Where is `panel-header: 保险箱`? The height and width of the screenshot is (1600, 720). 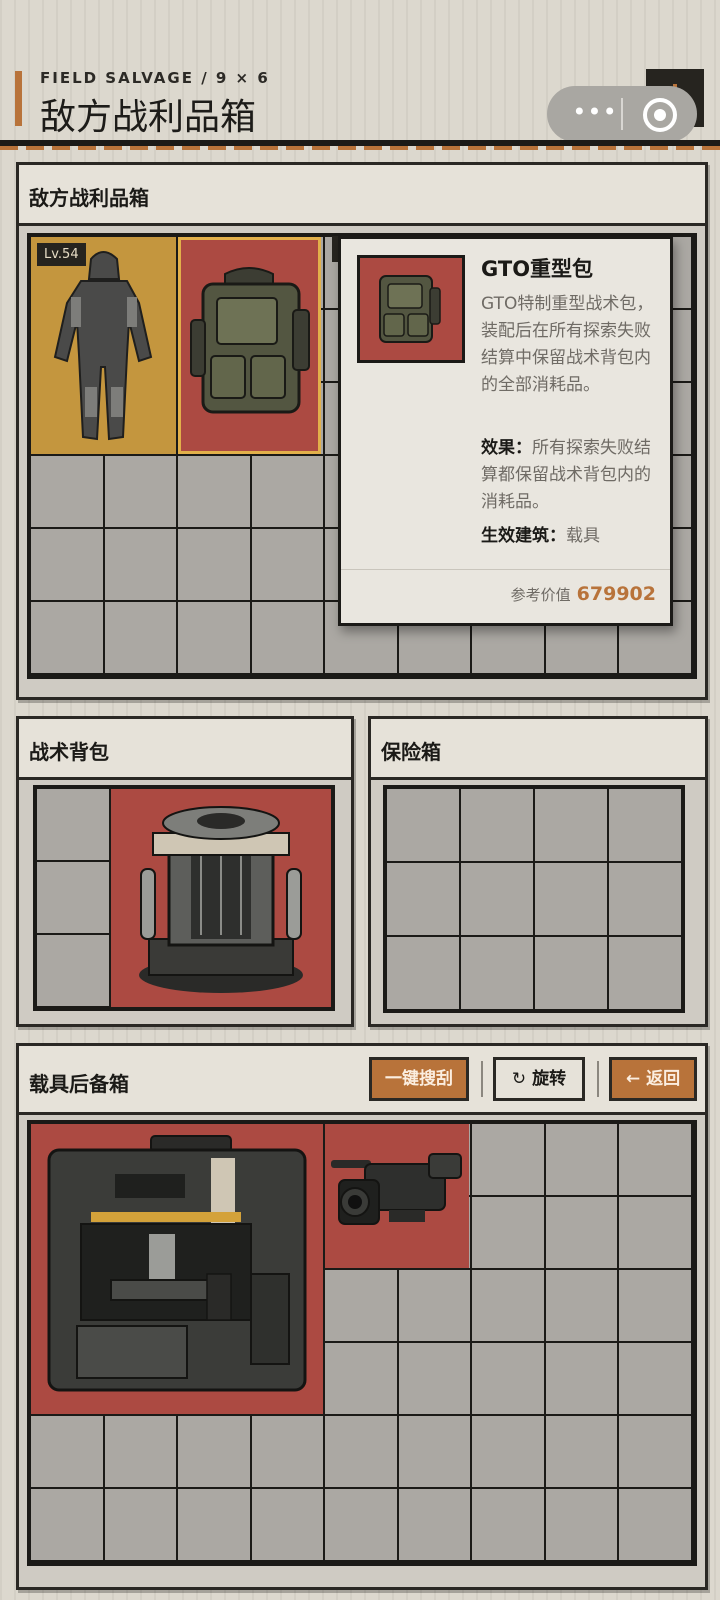
panel-header: 保险箱 is located at coordinates (538, 749).